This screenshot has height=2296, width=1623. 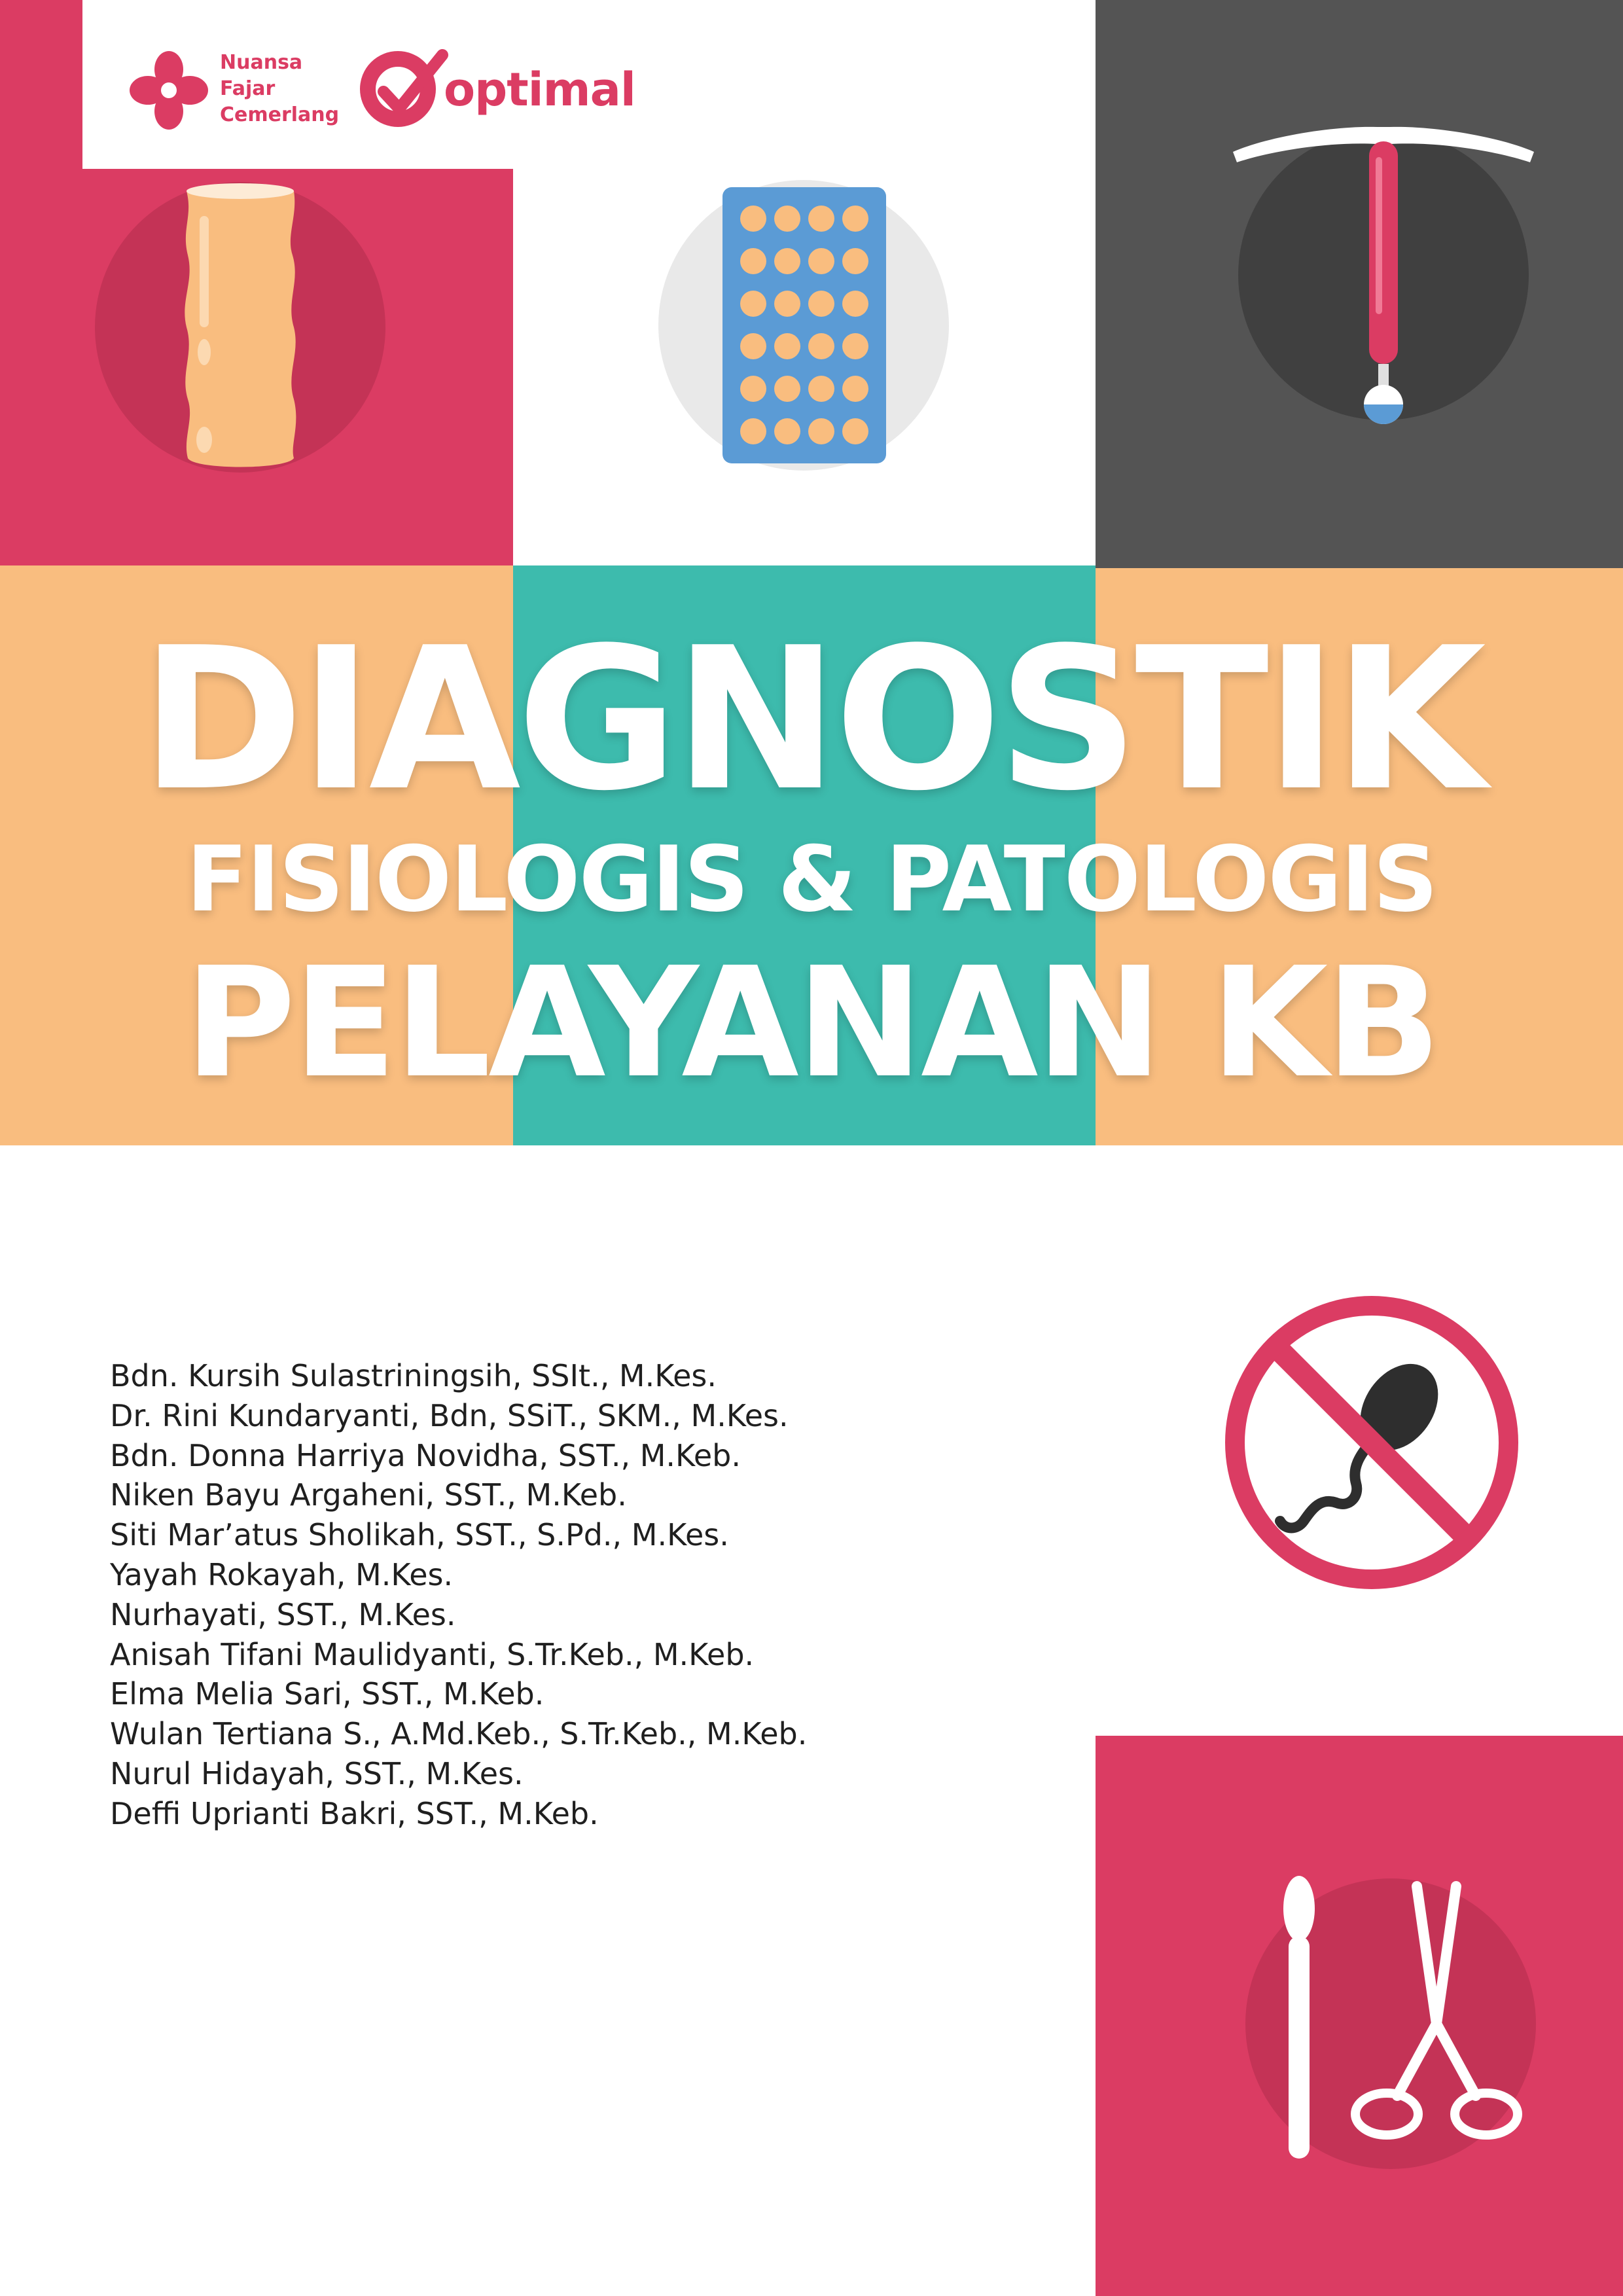 What do you see at coordinates (425, 1455) in the screenshot?
I see `author-name: Bdn. Donna Harriya Novidha, SST., M.Keb.` at bounding box center [425, 1455].